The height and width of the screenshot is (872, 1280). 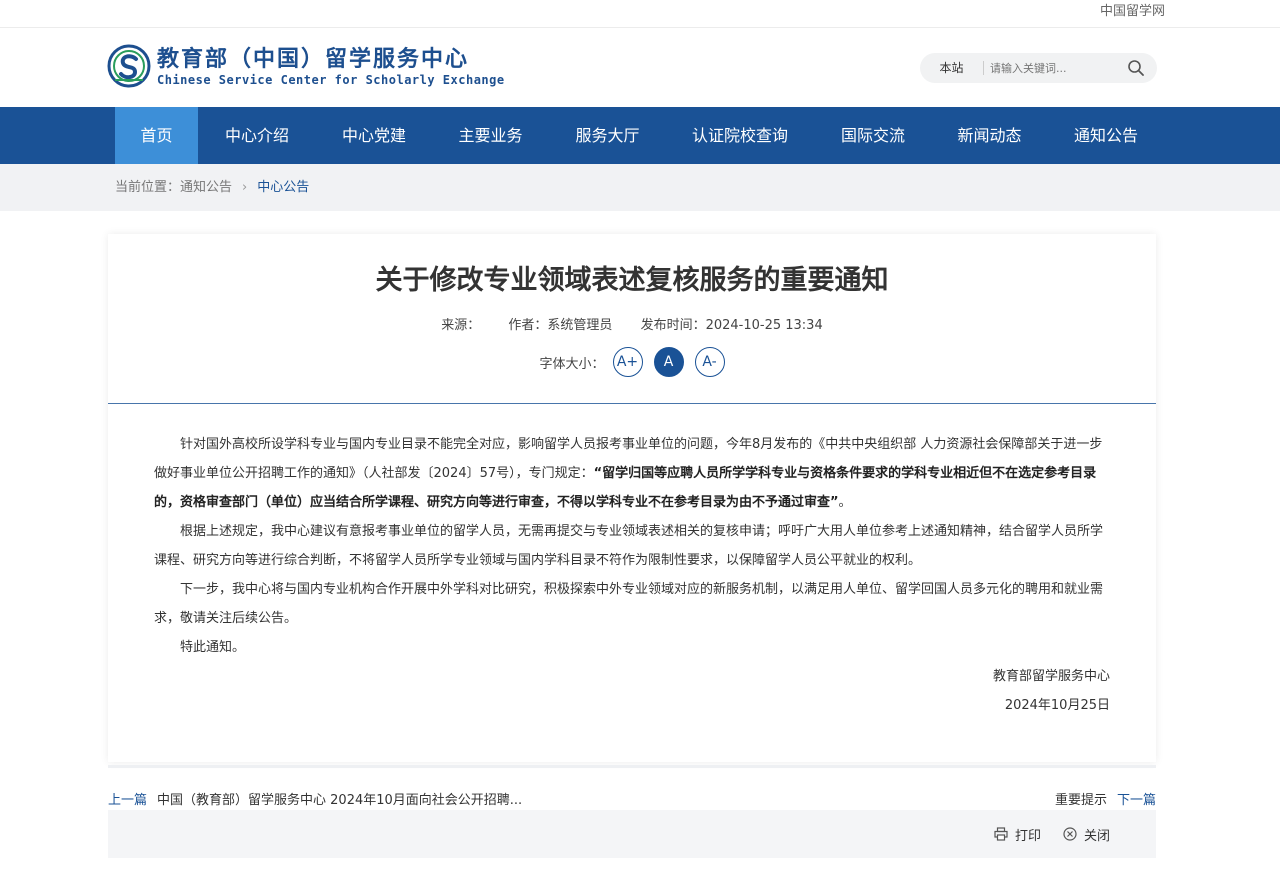 I want to click on nav-item-0: 首页, so click(x=156, y=135).